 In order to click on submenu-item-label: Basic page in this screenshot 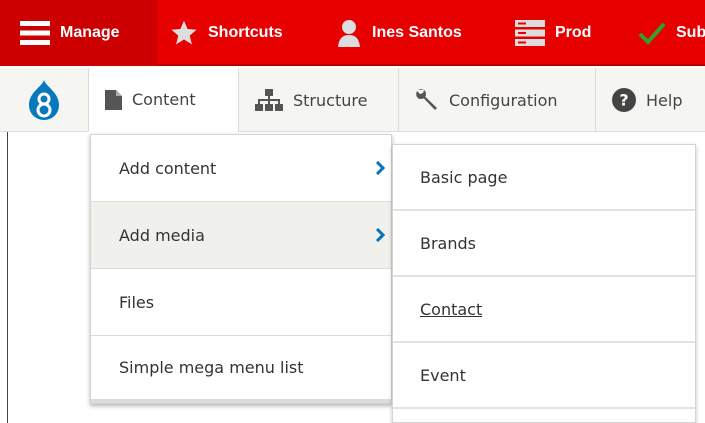, I will do `click(464, 177)`.